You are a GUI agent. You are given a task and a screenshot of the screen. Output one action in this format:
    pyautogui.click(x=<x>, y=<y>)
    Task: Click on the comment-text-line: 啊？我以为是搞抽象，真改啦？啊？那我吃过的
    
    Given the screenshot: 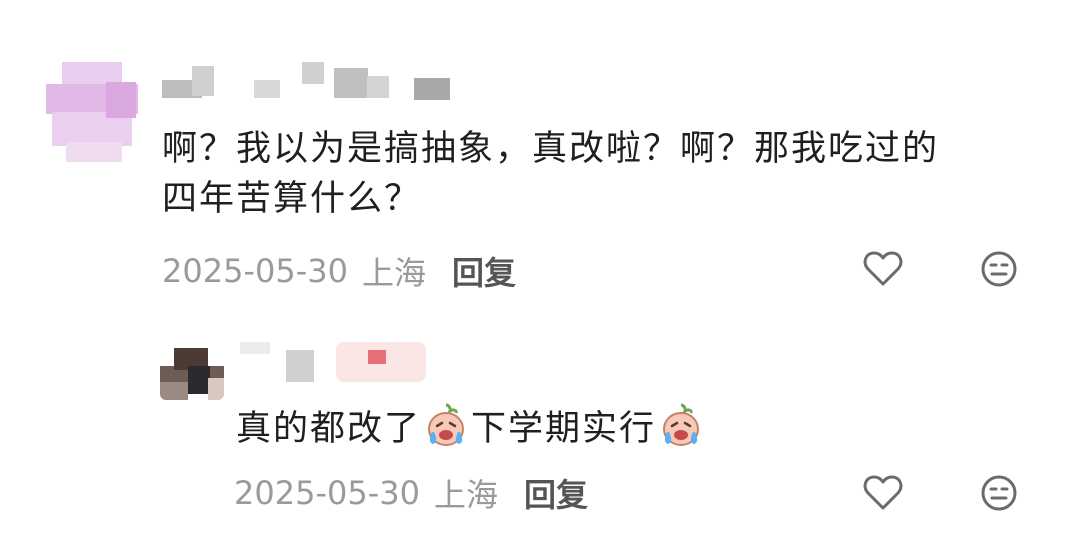 What is the action you would take?
    pyautogui.click(x=551, y=149)
    